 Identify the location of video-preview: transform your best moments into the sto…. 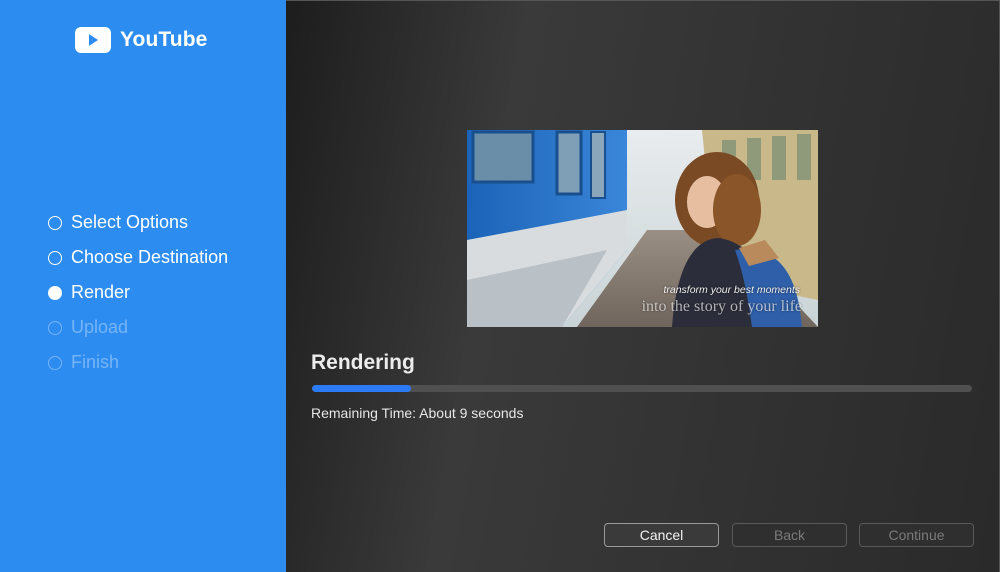
(642, 228).